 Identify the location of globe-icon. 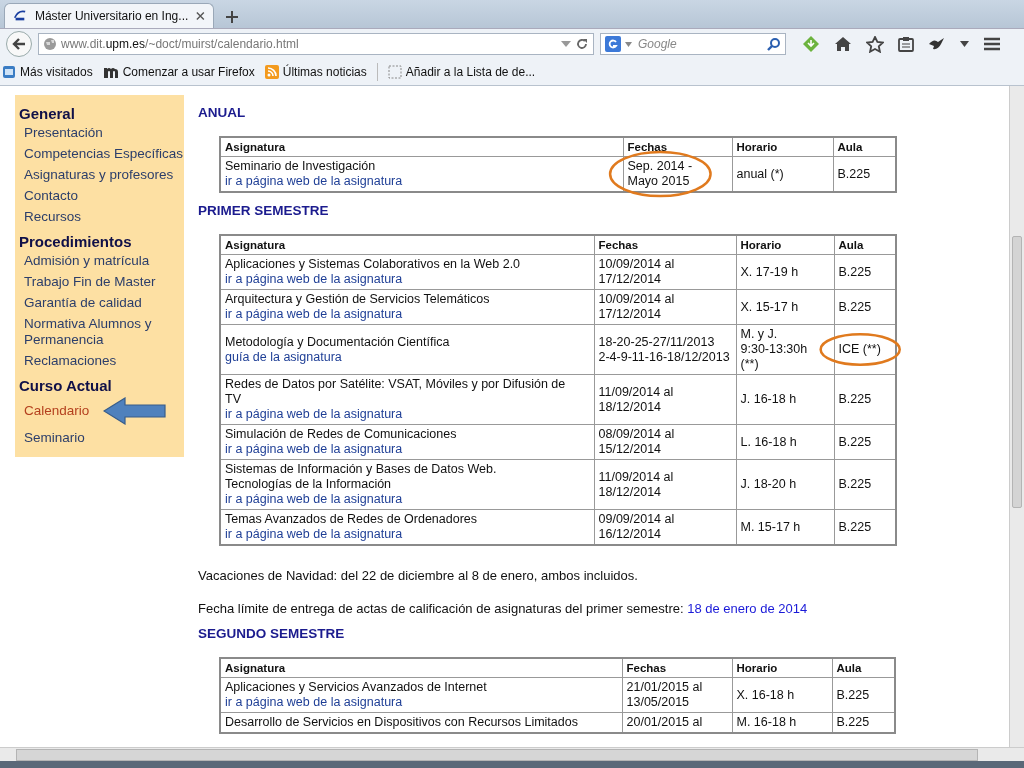
(50, 44).